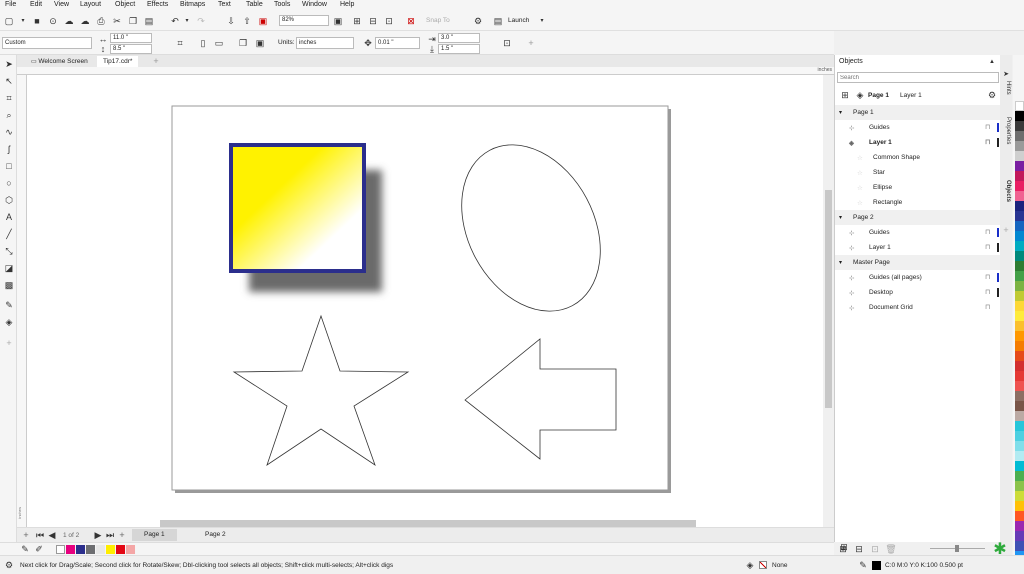 This screenshot has height=574, width=1024. Describe the element at coordinates (9, 149) in the screenshot. I see `artistic-media-tool-icon: ʃ` at that location.